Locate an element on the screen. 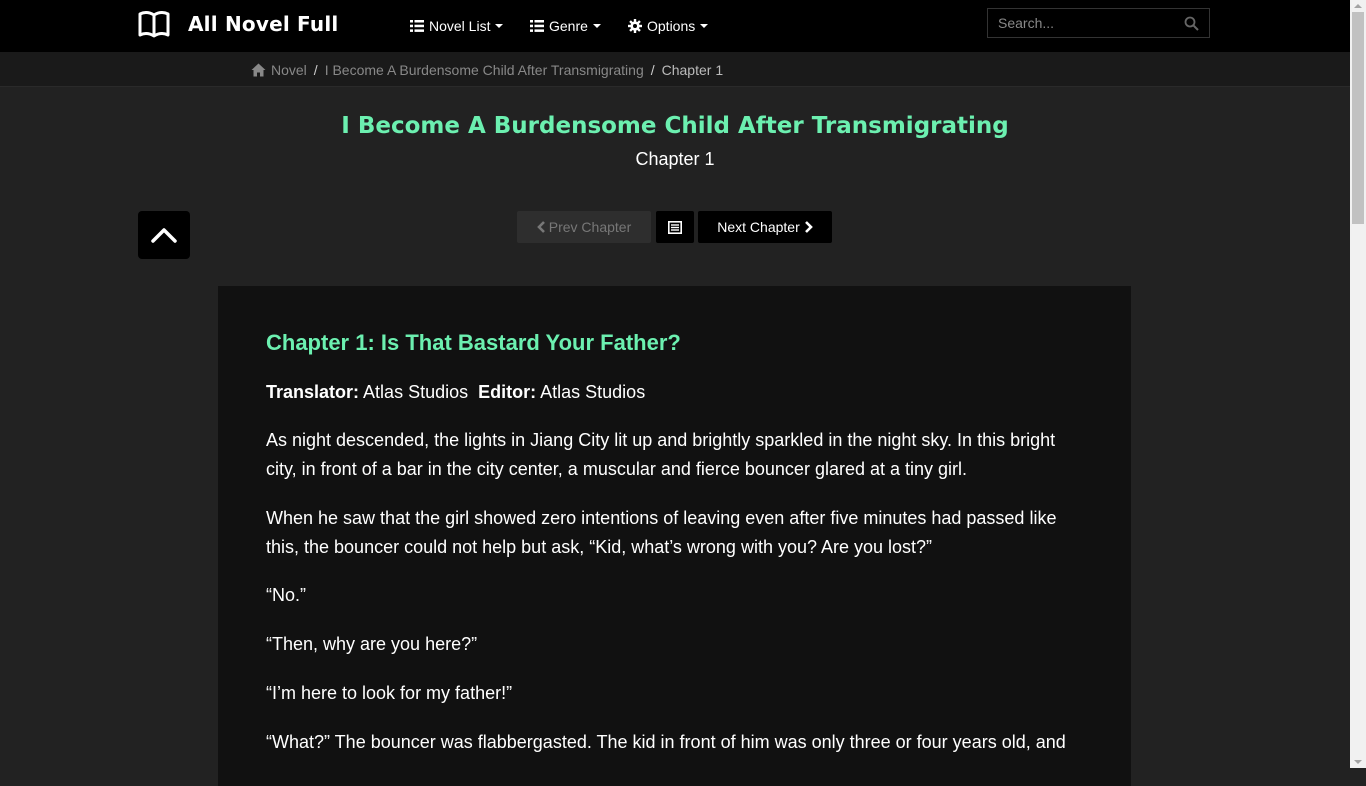 This screenshot has width=1366, height=786. search-icon is located at coordinates (1191, 23).